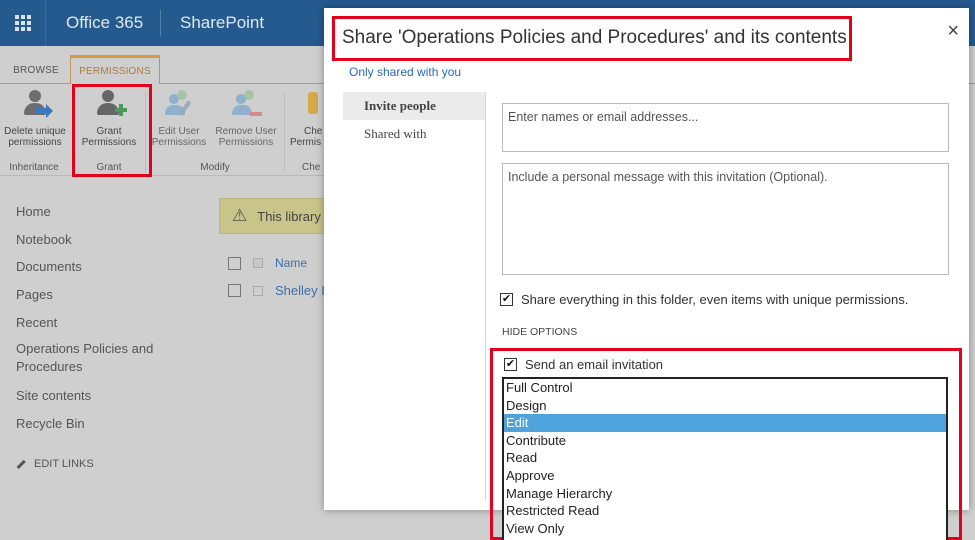  What do you see at coordinates (246, 131) in the screenshot?
I see `button-label: Remove User` at bounding box center [246, 131].